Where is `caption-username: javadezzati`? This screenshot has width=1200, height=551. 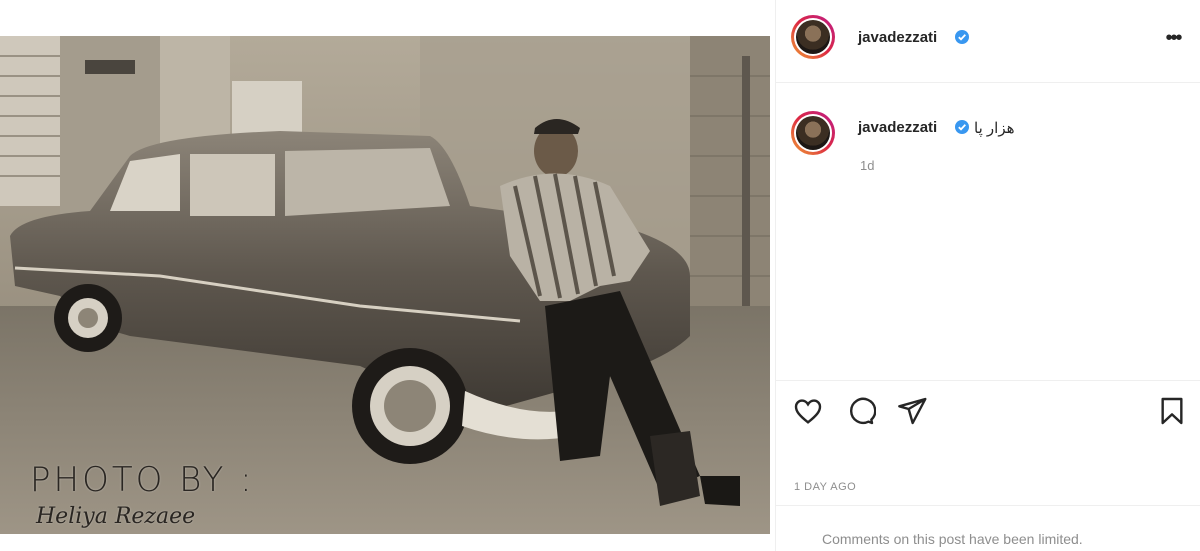 caption-username: javadezzati is located at coordinates (897, 127).